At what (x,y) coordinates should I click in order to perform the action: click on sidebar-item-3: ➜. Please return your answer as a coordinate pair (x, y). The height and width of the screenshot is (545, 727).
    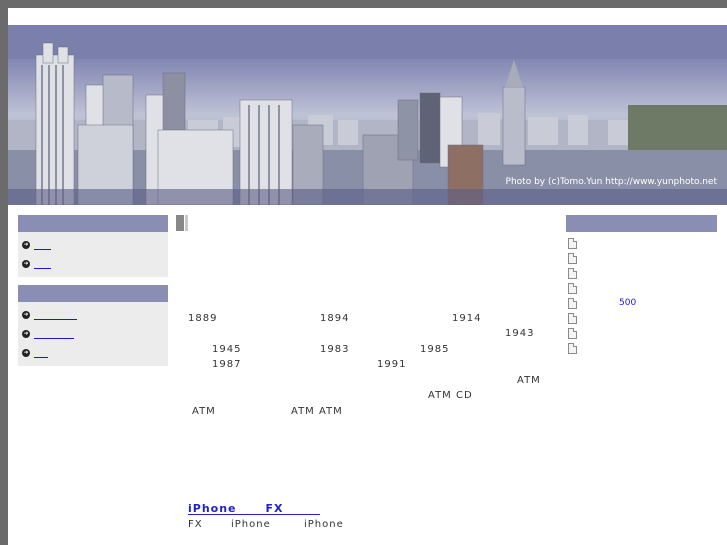
    Looking at the image, I should click on (93, 314).